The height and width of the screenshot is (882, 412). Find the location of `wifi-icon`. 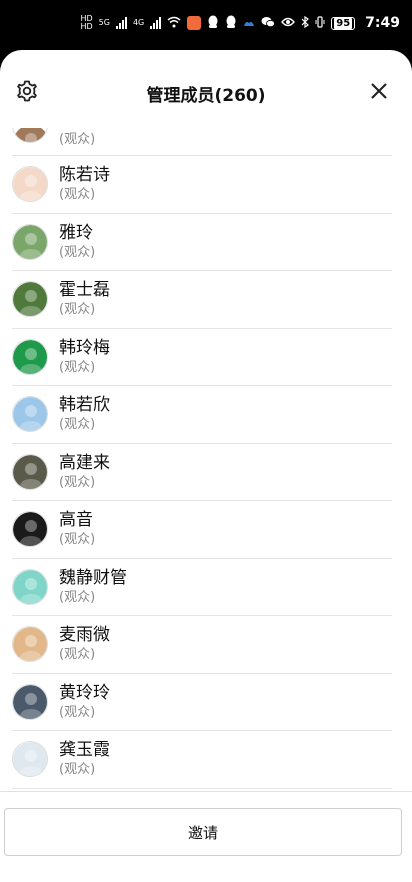

wifi-icon is located at coordinates (174, 23).